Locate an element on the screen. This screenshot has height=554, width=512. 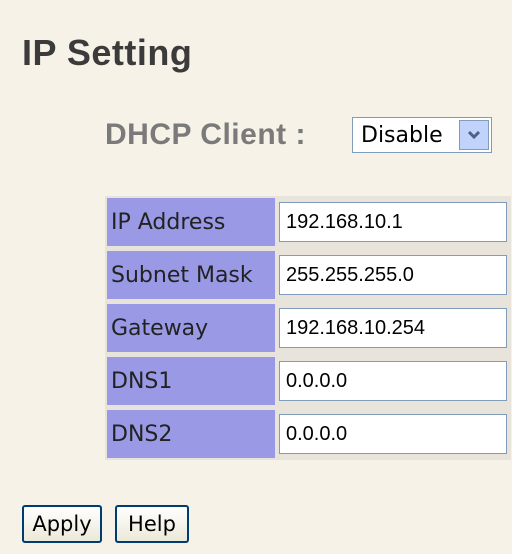
dhcp-client-label: DHCP Client : is located at coordinates (205, 134).